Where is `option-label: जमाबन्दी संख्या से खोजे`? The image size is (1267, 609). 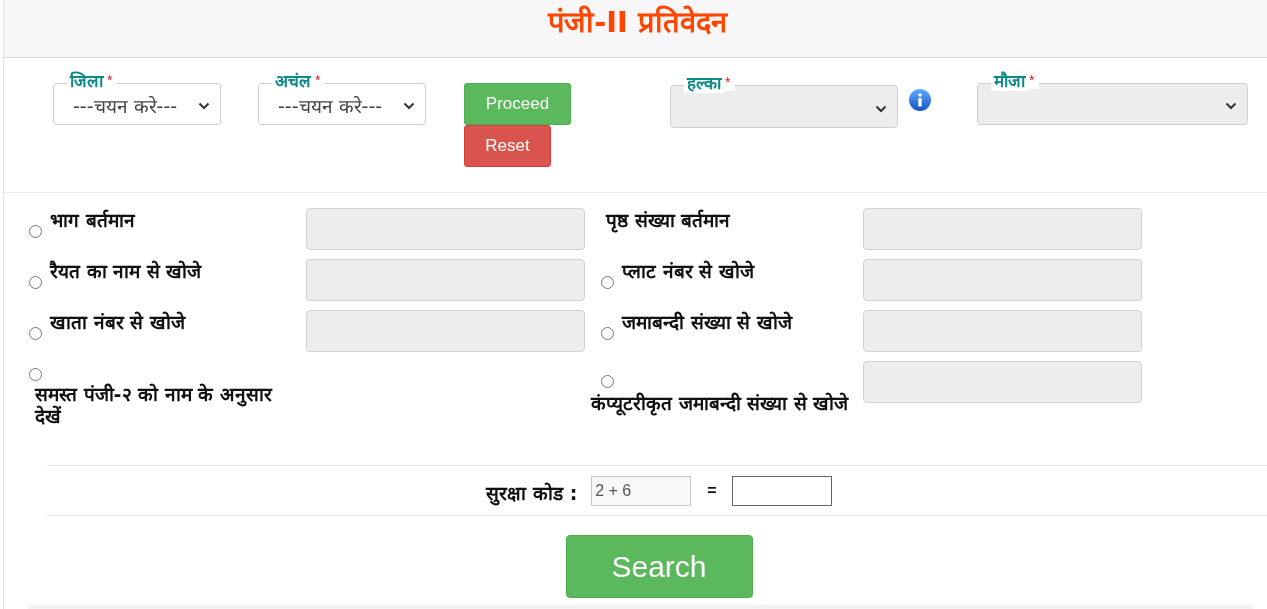 option-label: जमाबन्दी संख्या से खोजे is located at coordinates (707, 322).